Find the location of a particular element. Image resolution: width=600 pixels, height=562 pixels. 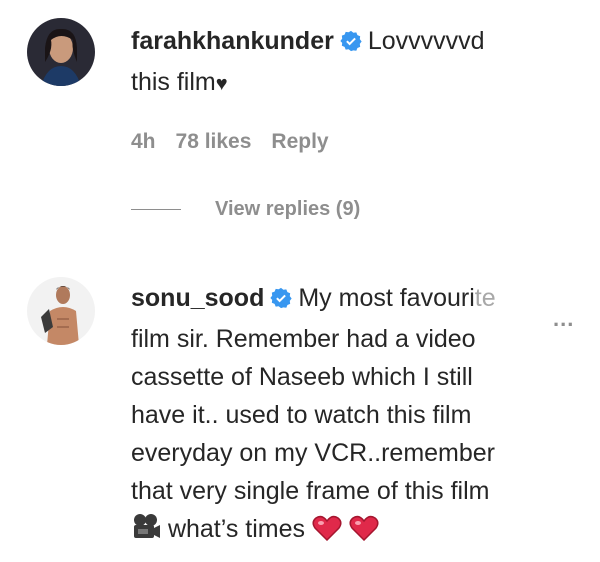

comment-body-line2: film sir. Remember had a video is located at coordinates (303, 339).